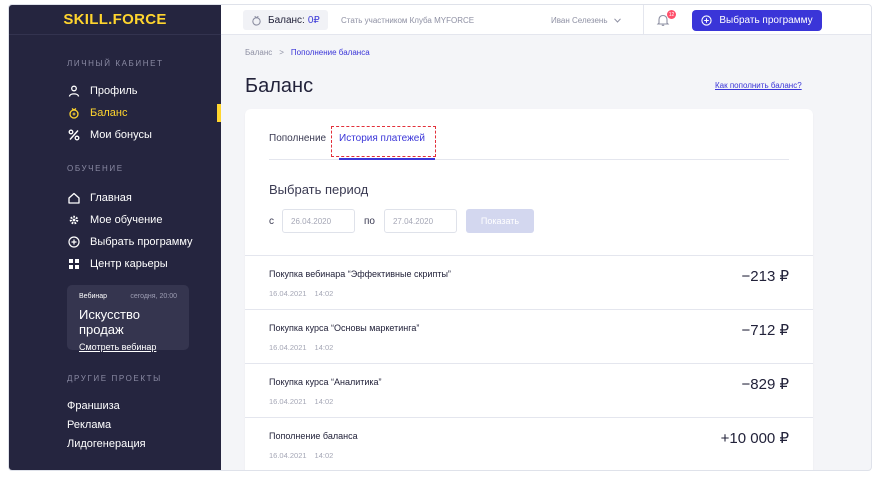 Image resolution: width=879 pixels, height=482 pixels. I want to click on transaction-title: Покупка курса “Аналитика”, so click(325, 382).